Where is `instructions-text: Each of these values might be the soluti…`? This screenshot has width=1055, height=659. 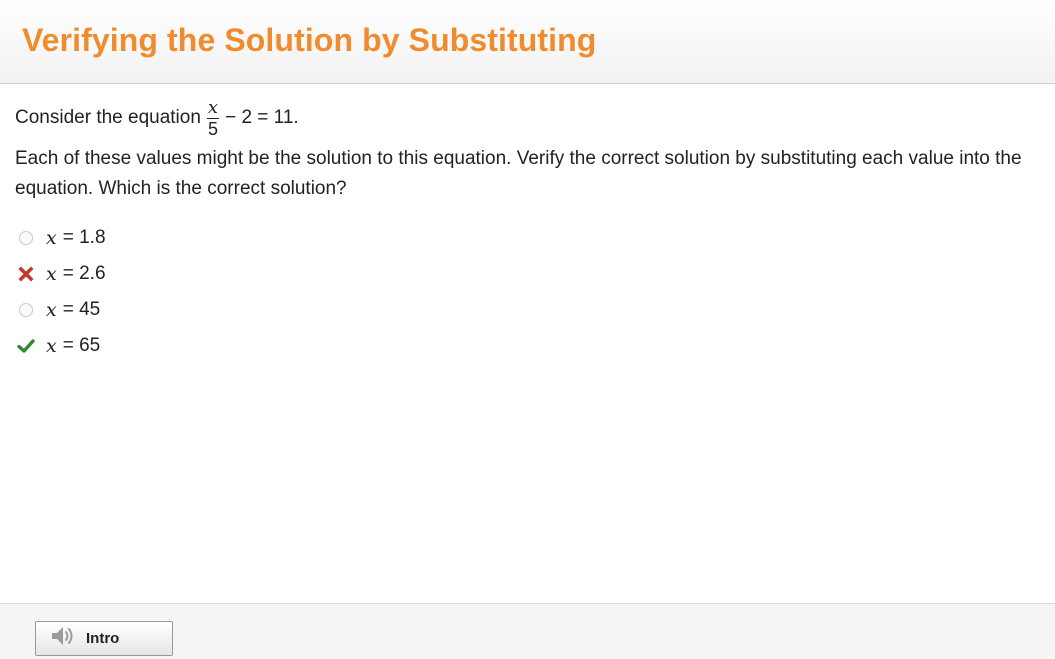
instructions-text: Each of these values might be the soluti… is located at coordinates (518, 173).